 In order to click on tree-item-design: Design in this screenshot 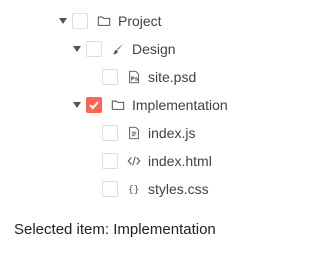, I will do `click(123, 49)`.